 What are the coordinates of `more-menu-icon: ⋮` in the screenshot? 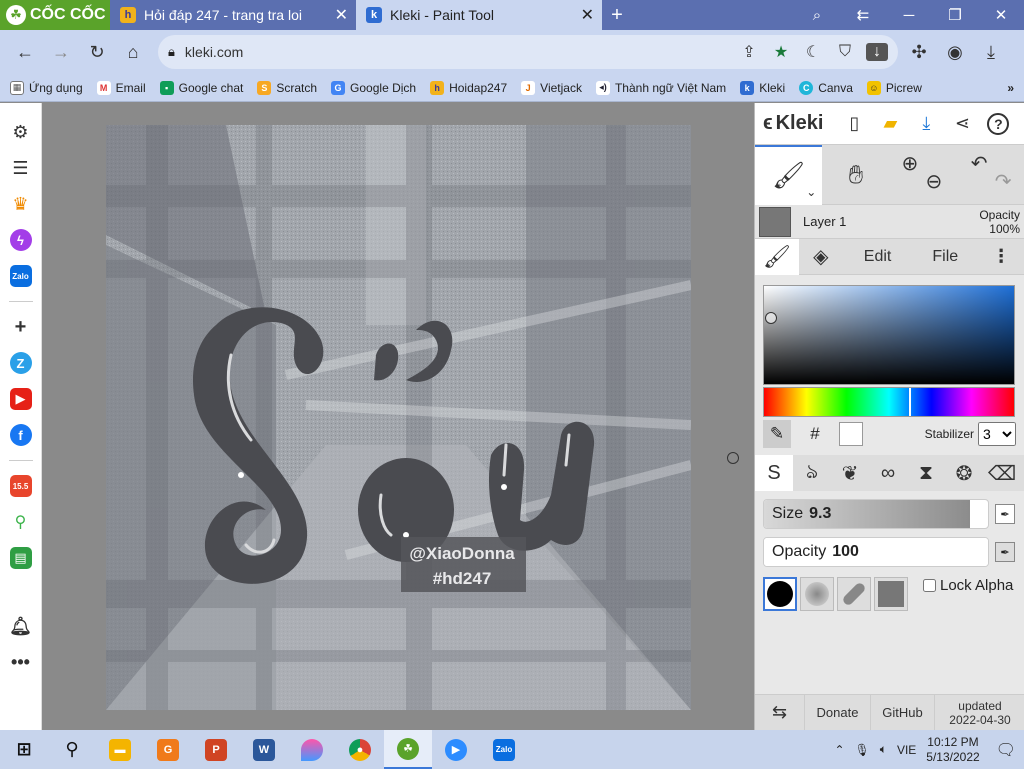 It's located at (1001, 257).